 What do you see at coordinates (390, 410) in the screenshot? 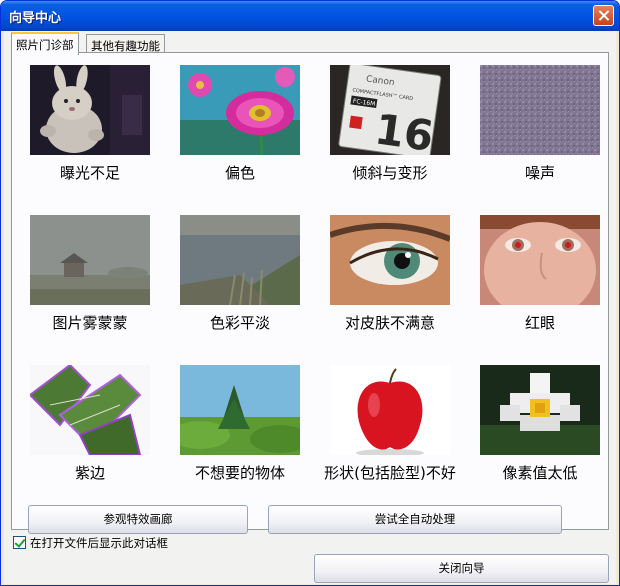
I see `red-apple-photo` at bounding box center [390, 410].